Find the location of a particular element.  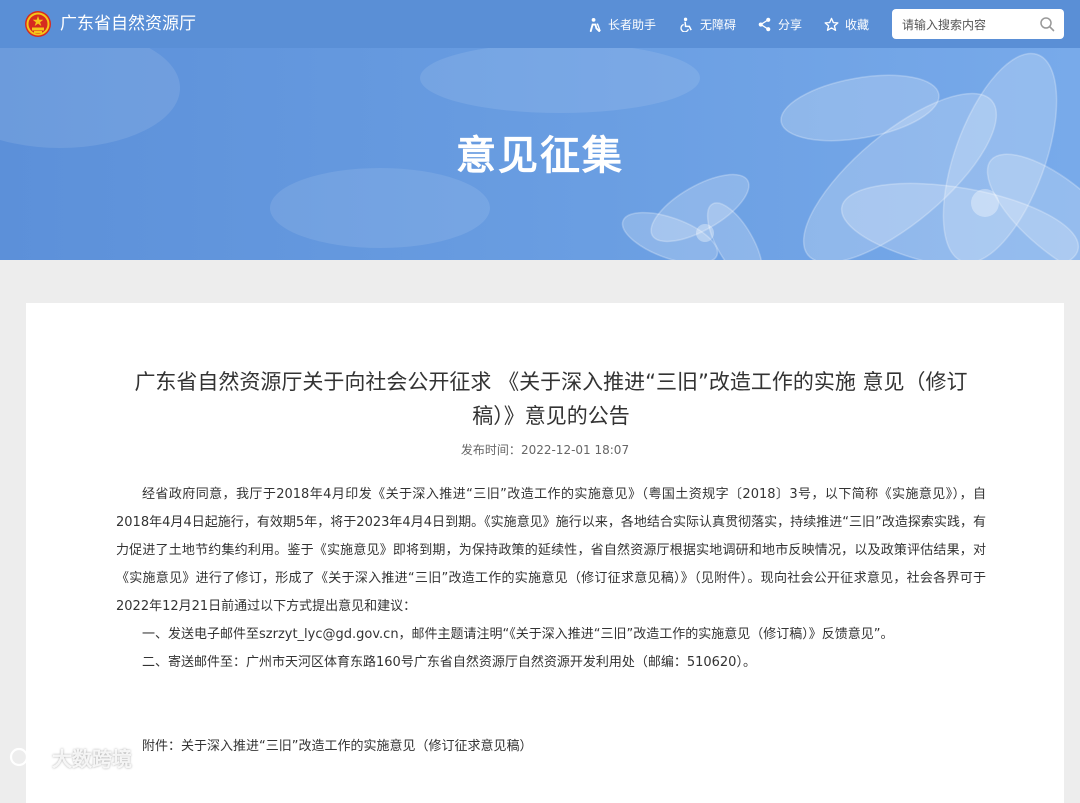

star-icon is located at coordinates (831, 24).